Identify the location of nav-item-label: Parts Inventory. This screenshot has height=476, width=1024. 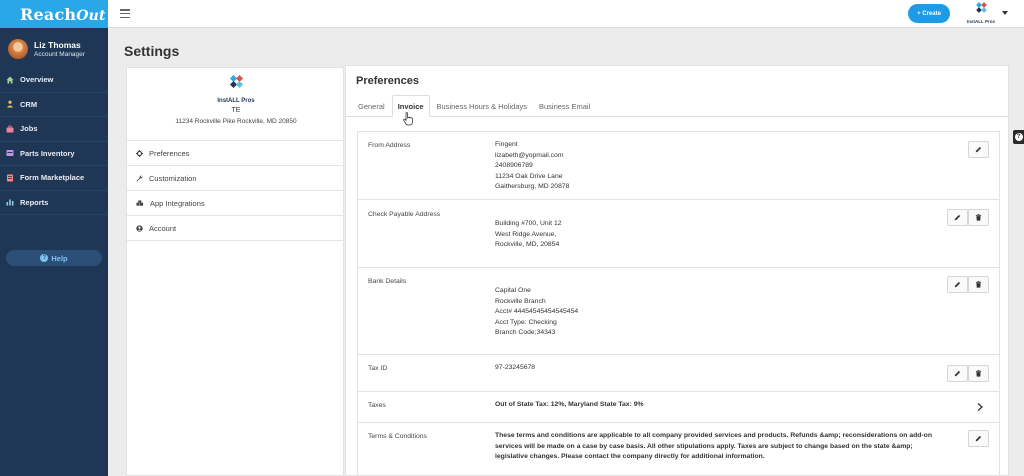
(47, 153).